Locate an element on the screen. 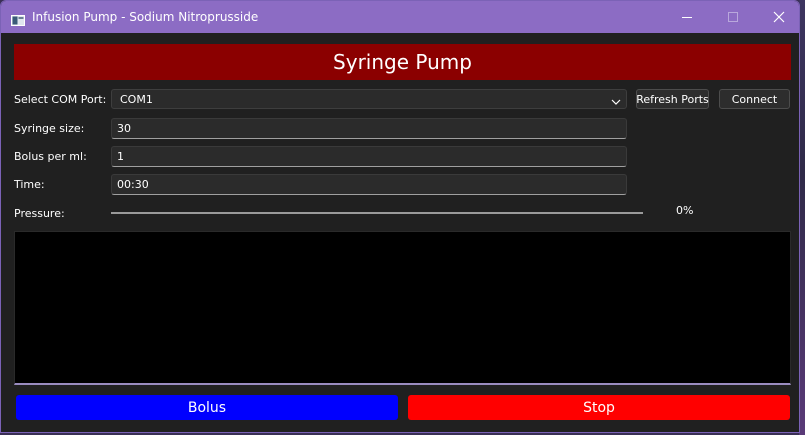  com-port-select: COM1 is located at coordinates (369, 99).